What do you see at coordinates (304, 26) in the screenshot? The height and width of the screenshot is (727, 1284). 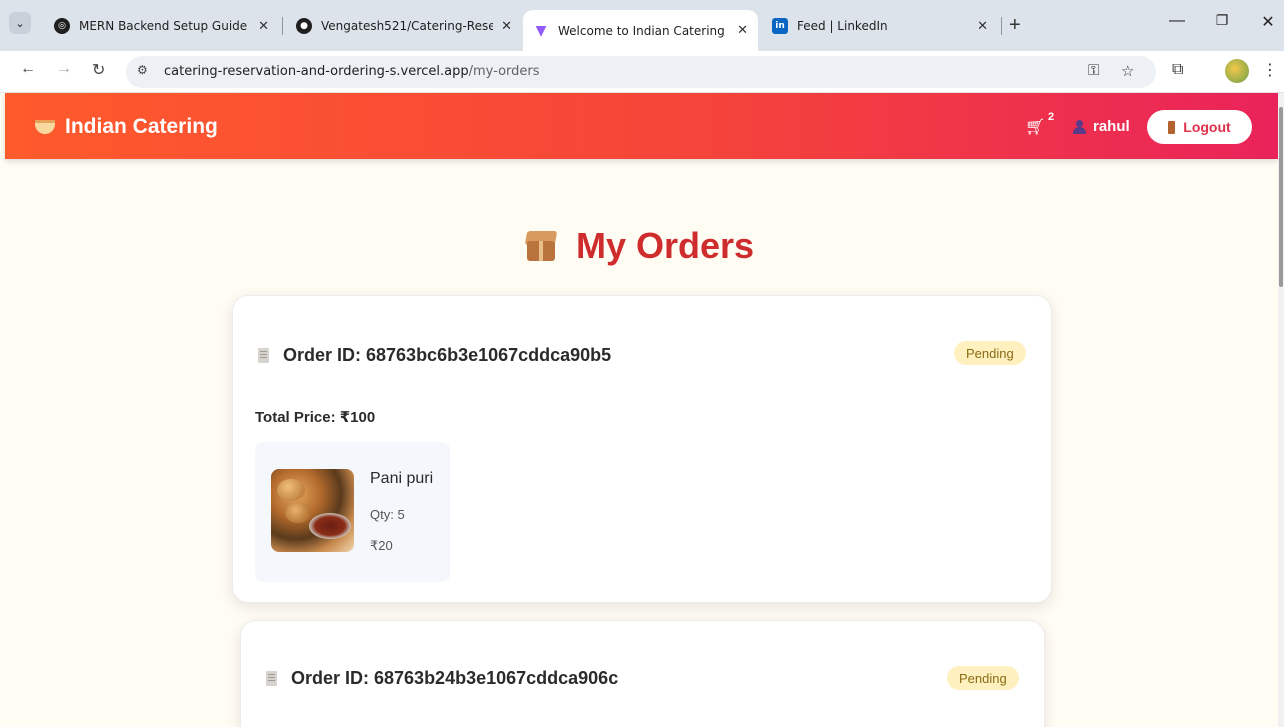 I see `github-icon: ●` at bounding box center [304, 26].